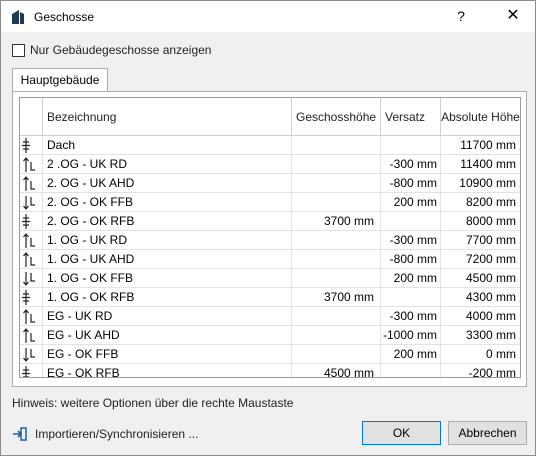  I want to click on cell-bezeichnung: EG - OK RFB, so click(167, 370).